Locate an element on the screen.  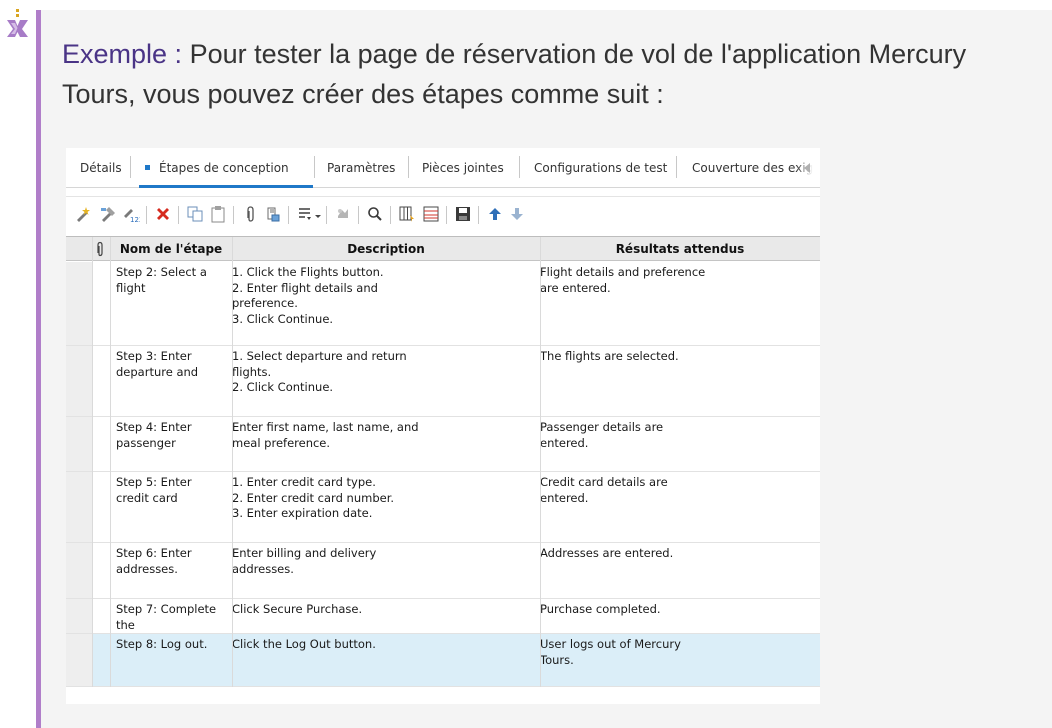
step-name-cell: Step 6: Enter addresses. is located at coordinates (173, 561).